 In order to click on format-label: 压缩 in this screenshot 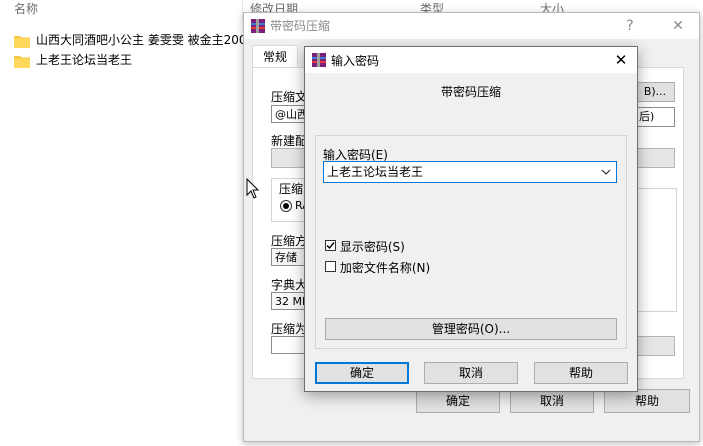, I will do `click(291, 189)`.